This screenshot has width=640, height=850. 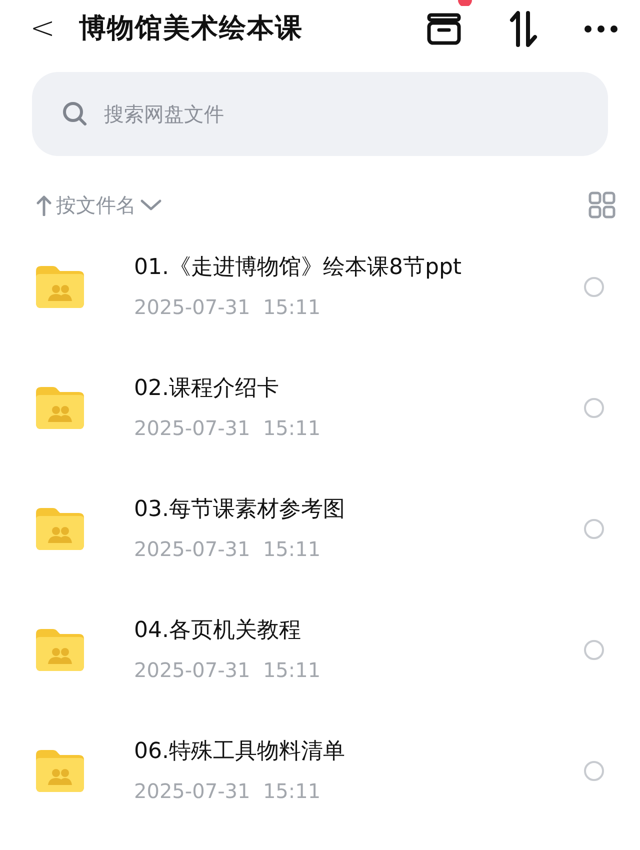 What do you see at coordinates (359, 509) in the screenshot?
I see `folder-name: 03.每节课素材参考图` at bounding box center [359, 509].